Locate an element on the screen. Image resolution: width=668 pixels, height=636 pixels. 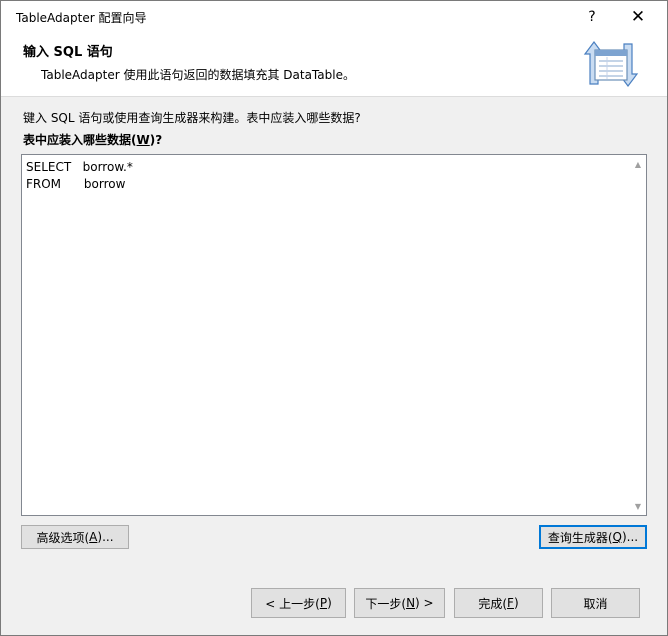
next-button: 下一步(N) > is located at coordinates (399, 603).